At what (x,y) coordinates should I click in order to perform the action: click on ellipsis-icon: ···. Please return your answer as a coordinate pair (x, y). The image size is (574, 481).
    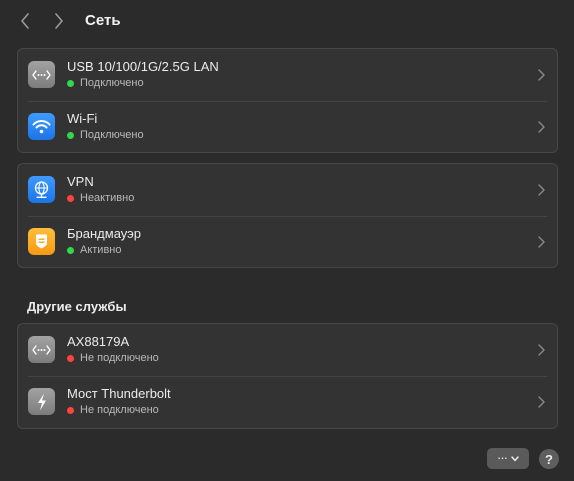
    Looking at the image, I should click on (502, 457).